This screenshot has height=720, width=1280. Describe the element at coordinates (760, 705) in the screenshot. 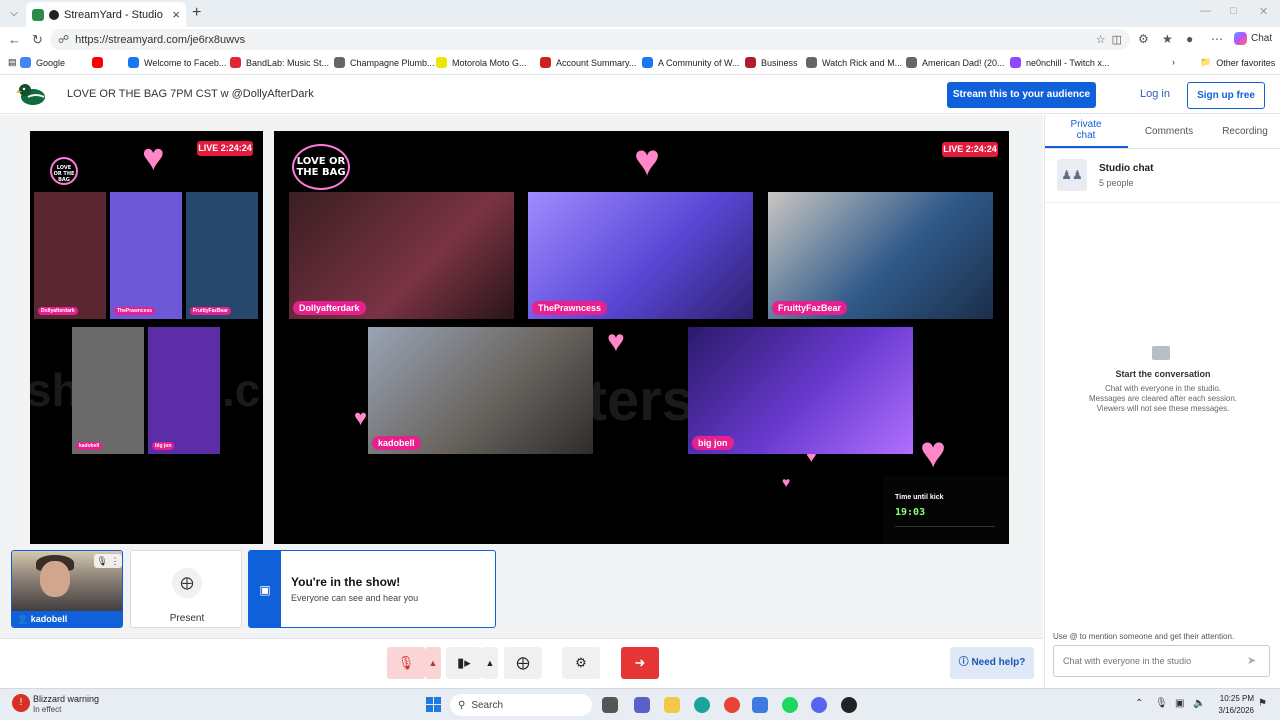

I see `store-icon` at that location.